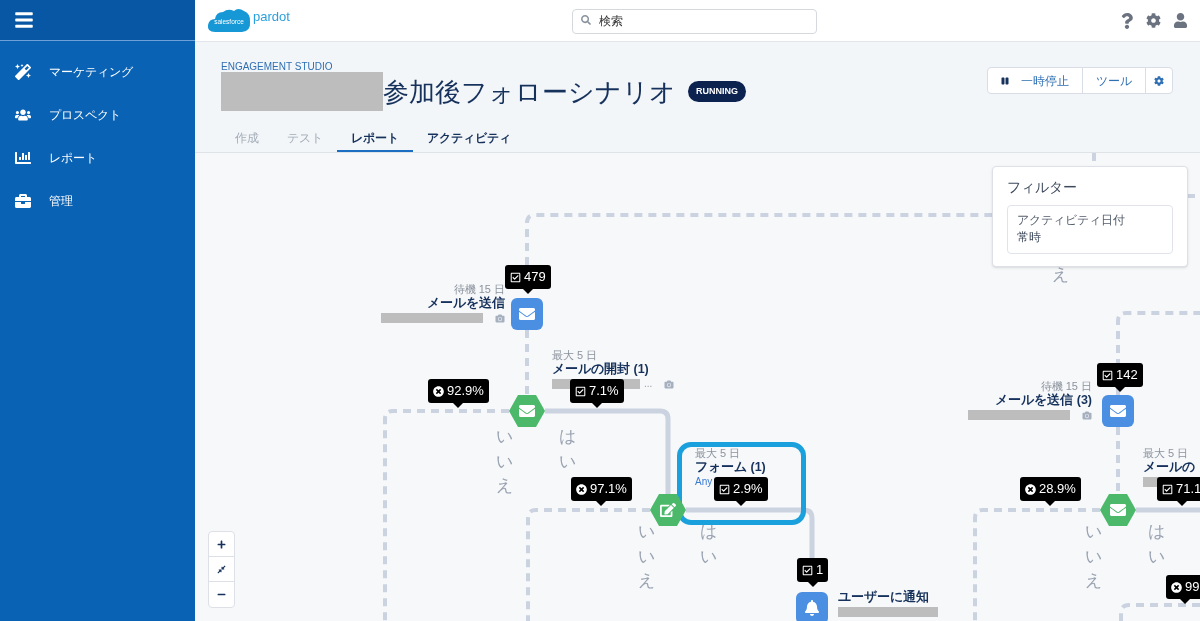  What do you see at coordinates (221, 544) in the screenshot?
I see `plus-icon` at bounding box center [221, 544].